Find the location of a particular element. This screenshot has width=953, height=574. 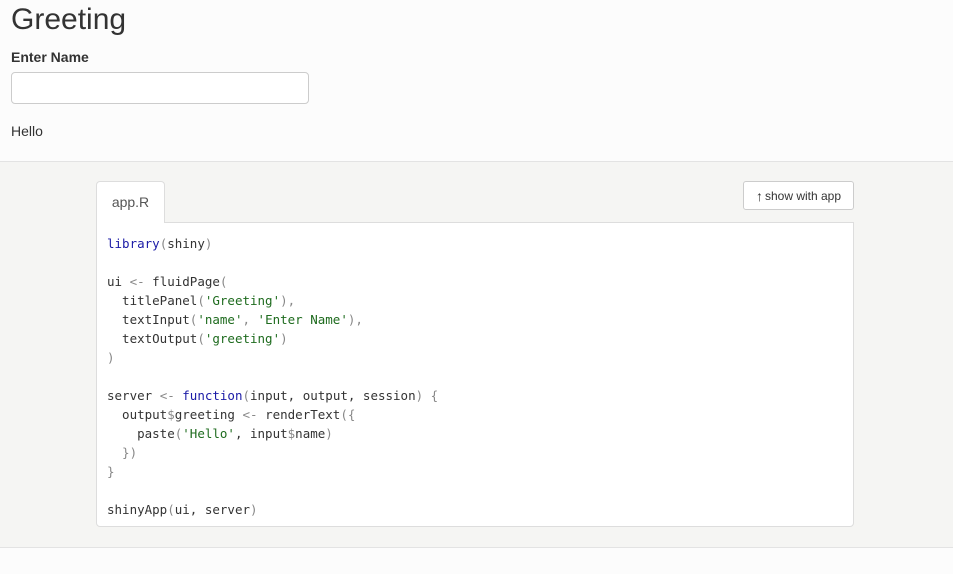

code-token: 'greeting' is located at coordinates (242, 338).